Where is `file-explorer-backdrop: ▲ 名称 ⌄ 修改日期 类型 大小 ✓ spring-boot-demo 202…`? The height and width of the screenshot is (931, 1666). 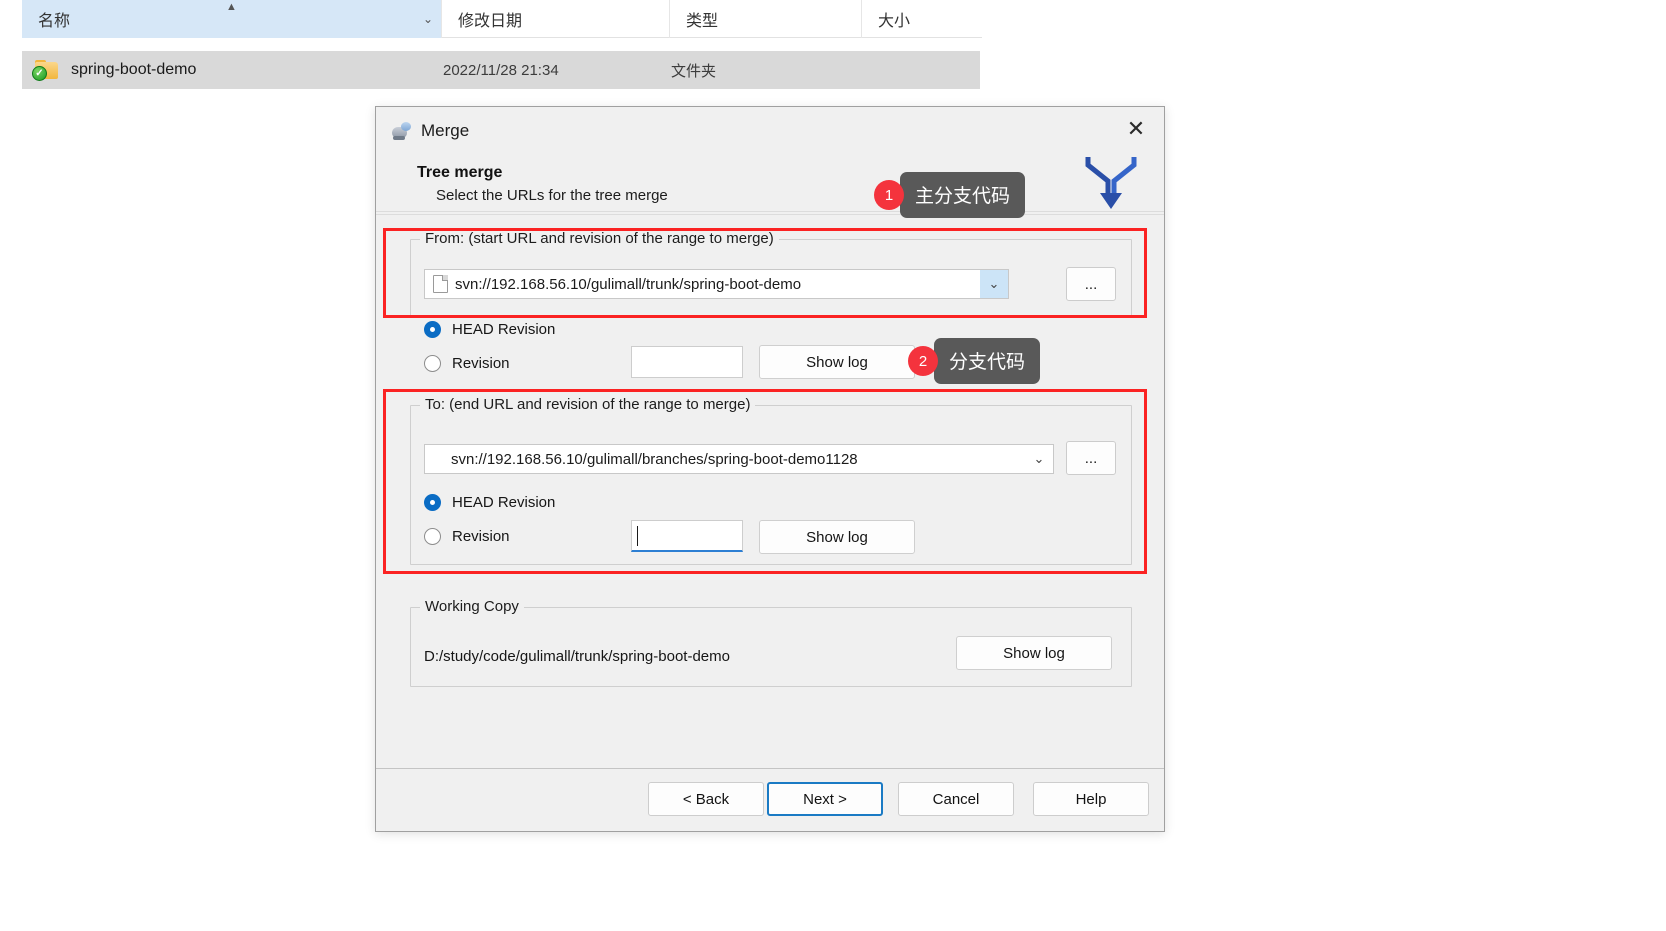
file-explorer-backdrop: ▲ 名称 ⌄ 修改日期 类型 大小 ✓ spring-boot-demo 202… is located at coordinates (833, 50).